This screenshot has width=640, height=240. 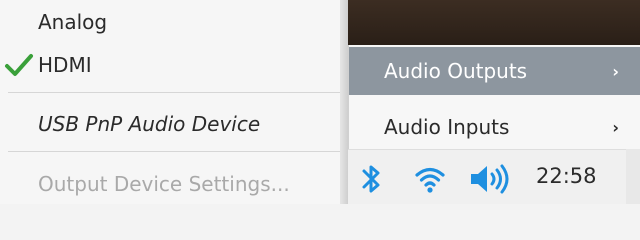 I want to click on menu-item-label: Audio Outputs, so click(x=456, y=71).